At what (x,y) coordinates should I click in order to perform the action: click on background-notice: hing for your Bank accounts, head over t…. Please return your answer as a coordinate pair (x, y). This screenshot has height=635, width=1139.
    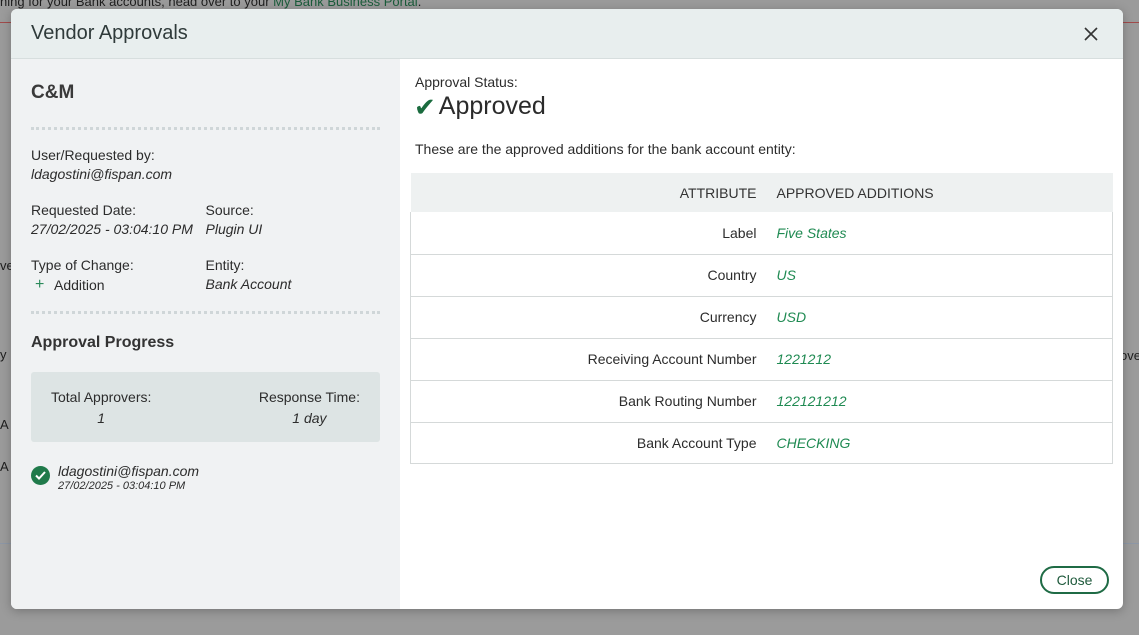
    Looking at the image, I should click on (210, 4).